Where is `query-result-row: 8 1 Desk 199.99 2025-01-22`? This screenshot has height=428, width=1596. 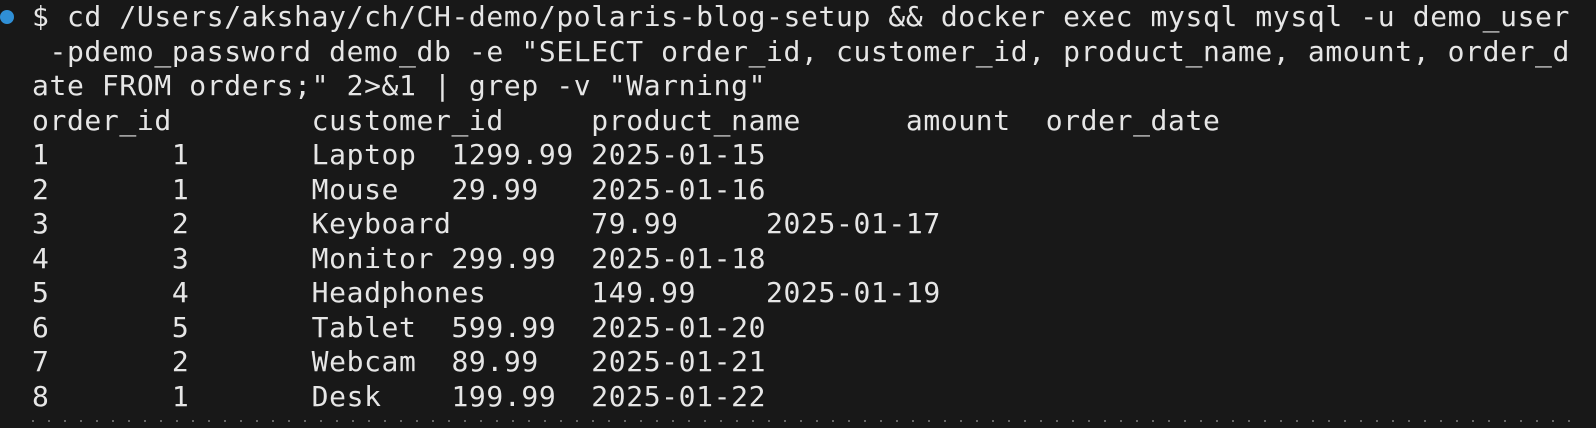 query-result-row: 8 1 Desk 199.99 2025-01-22 is located at coordinates (399, 396).